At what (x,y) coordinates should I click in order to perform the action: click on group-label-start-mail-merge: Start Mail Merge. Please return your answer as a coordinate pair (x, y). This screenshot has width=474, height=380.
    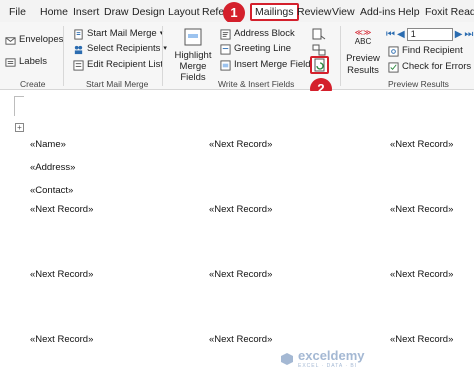
    Looking at the image, I should click on (117, 84).